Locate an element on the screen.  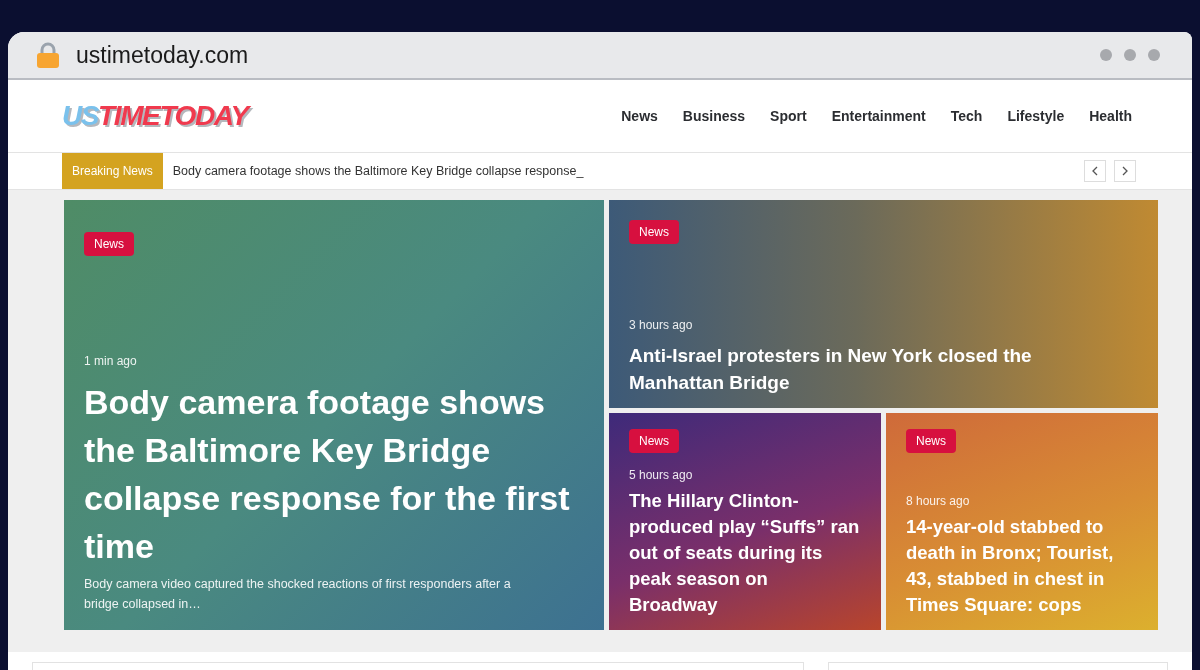
next-button is located at coordinates (1125, 171).